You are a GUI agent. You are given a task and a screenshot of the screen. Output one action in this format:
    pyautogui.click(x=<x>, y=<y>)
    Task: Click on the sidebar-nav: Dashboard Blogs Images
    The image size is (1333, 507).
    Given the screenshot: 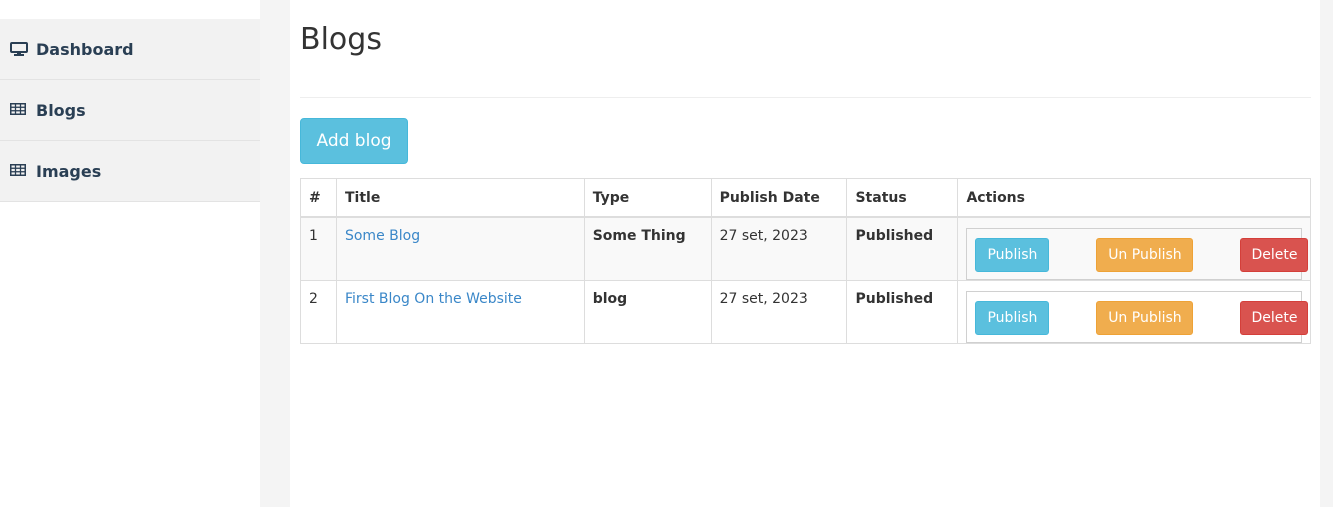 What is the action you would take?
    pyautogui.click(x=130, y=110)
    